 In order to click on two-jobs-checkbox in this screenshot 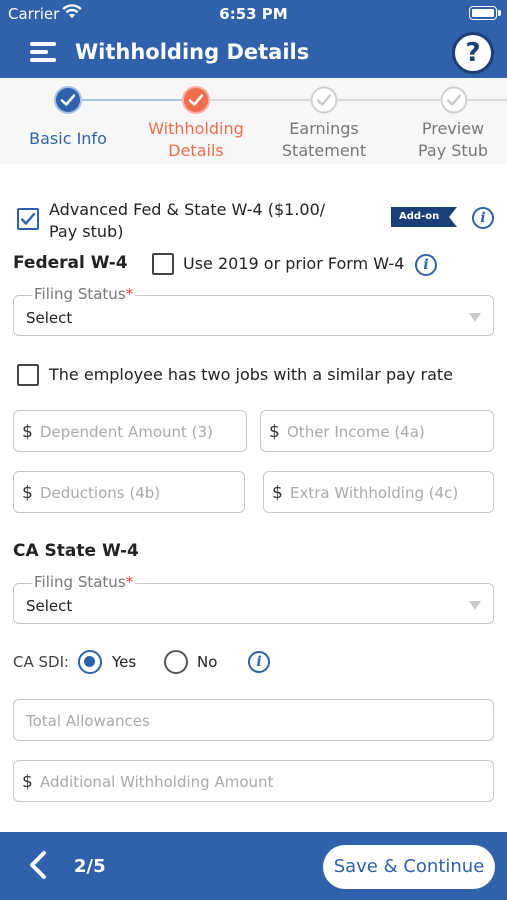, I will do `click(28, 375)`.